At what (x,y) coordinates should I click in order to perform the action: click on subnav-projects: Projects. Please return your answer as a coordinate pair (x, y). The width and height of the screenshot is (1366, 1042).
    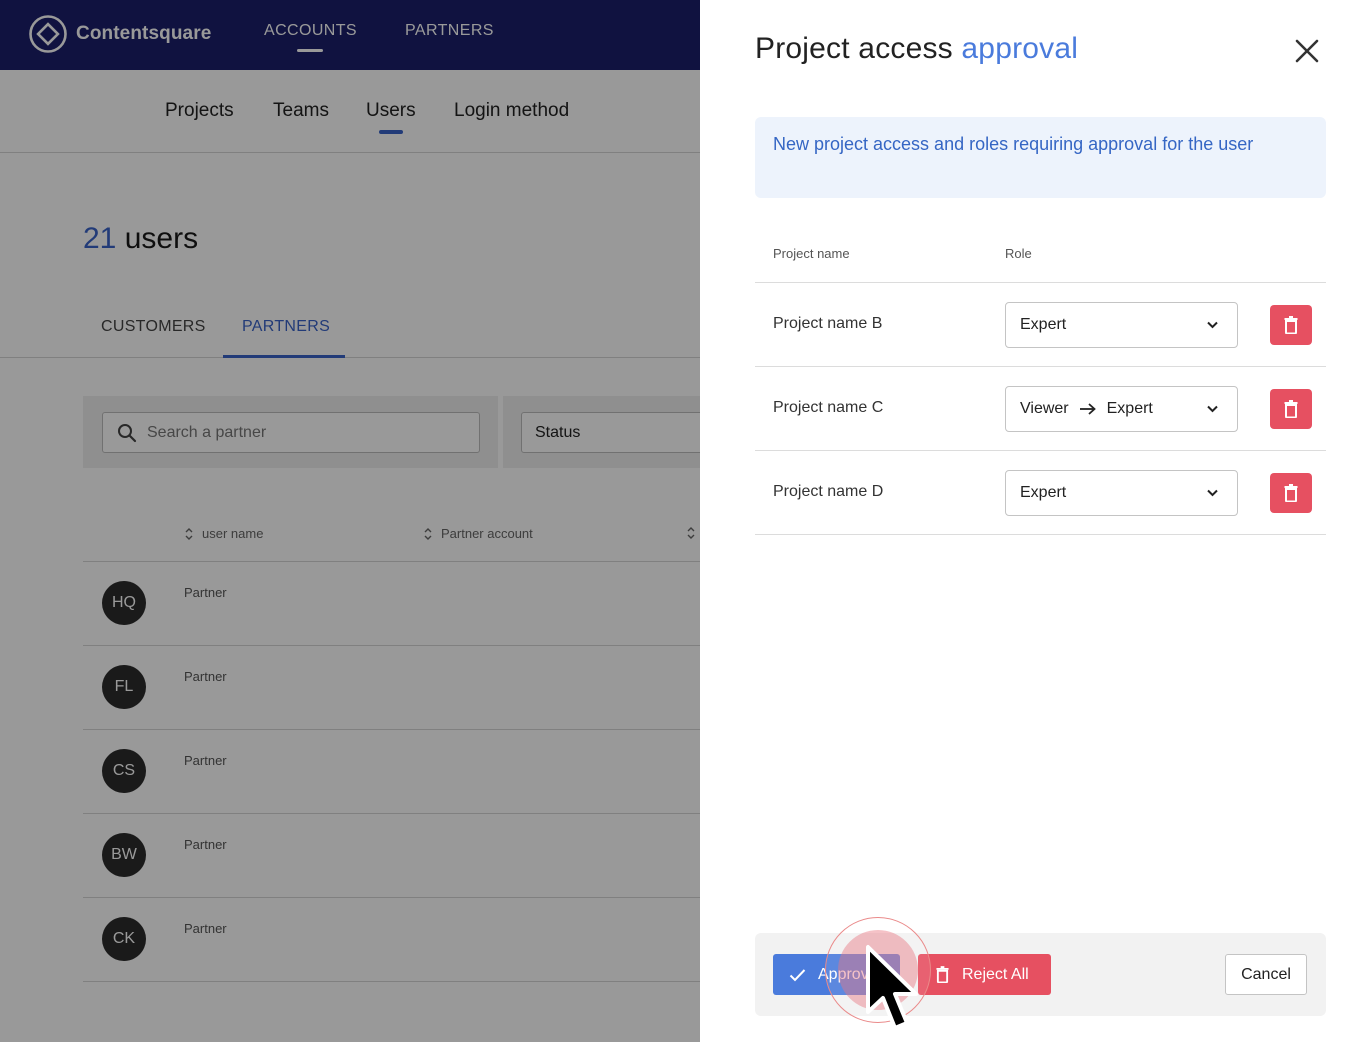
    Looking at the image, I should click on (199, 111).